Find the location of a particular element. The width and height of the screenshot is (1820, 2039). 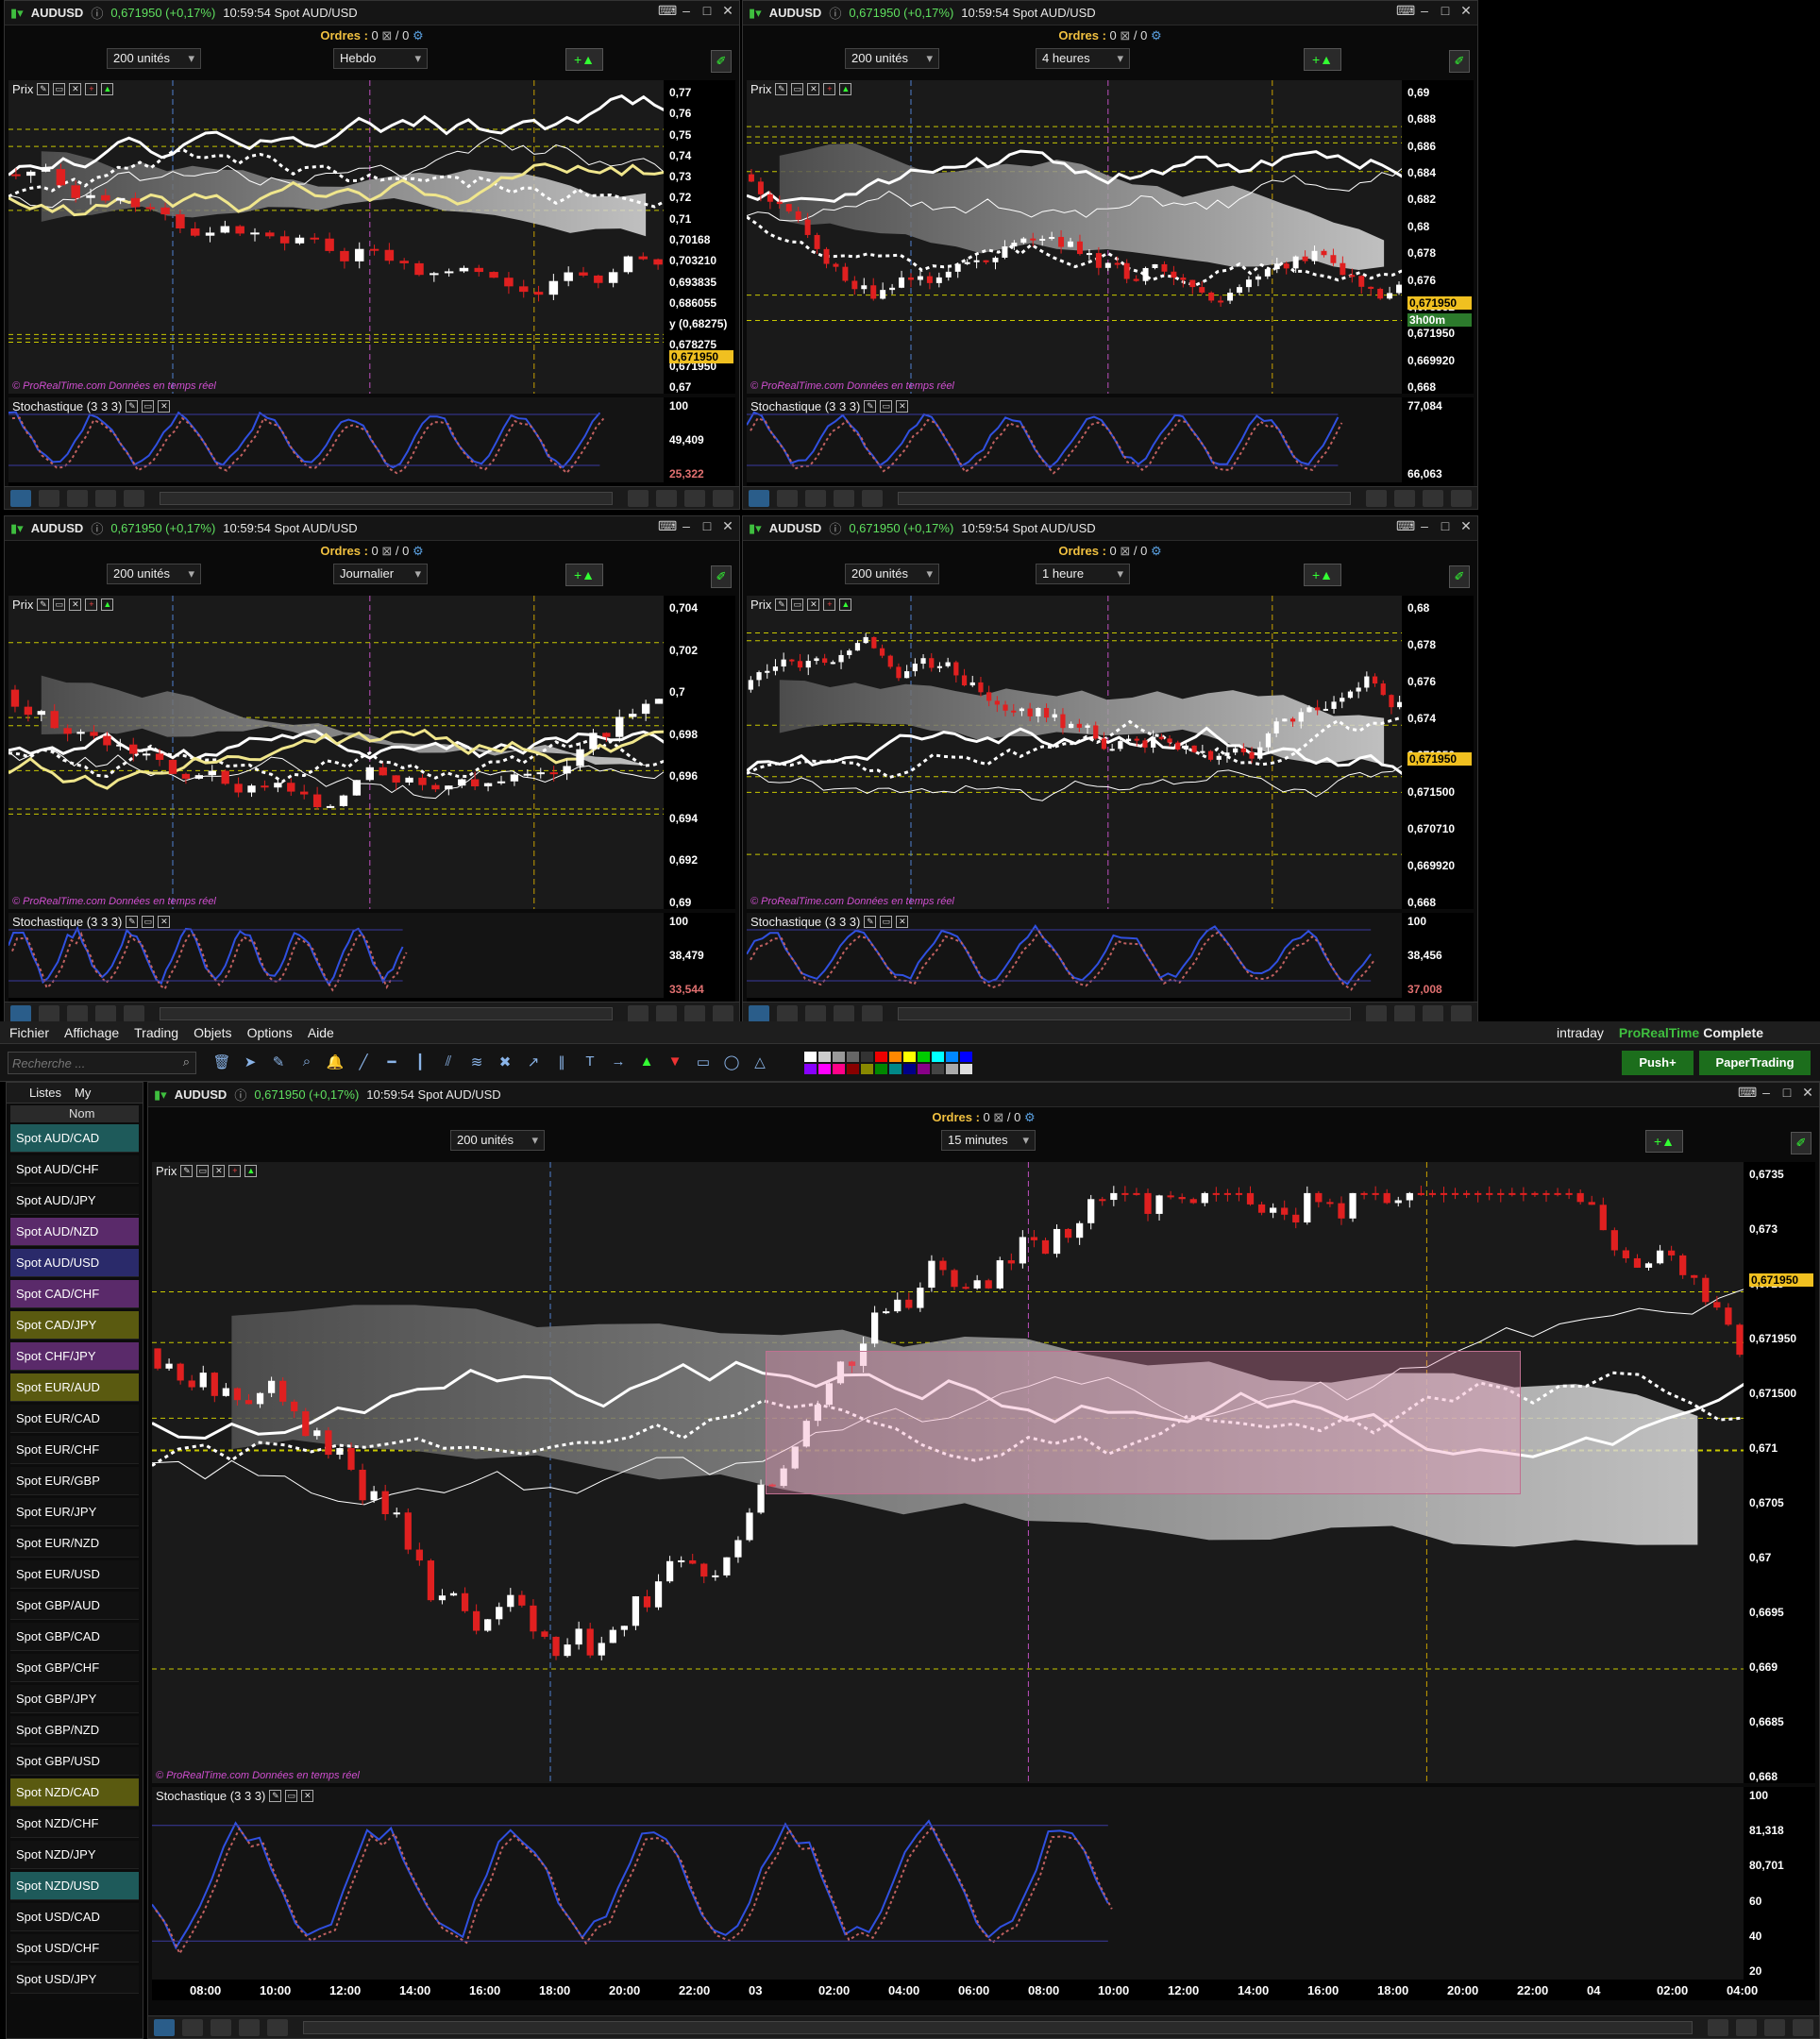

cursor-icon: ➤ is located at coordinates (250, 1063).